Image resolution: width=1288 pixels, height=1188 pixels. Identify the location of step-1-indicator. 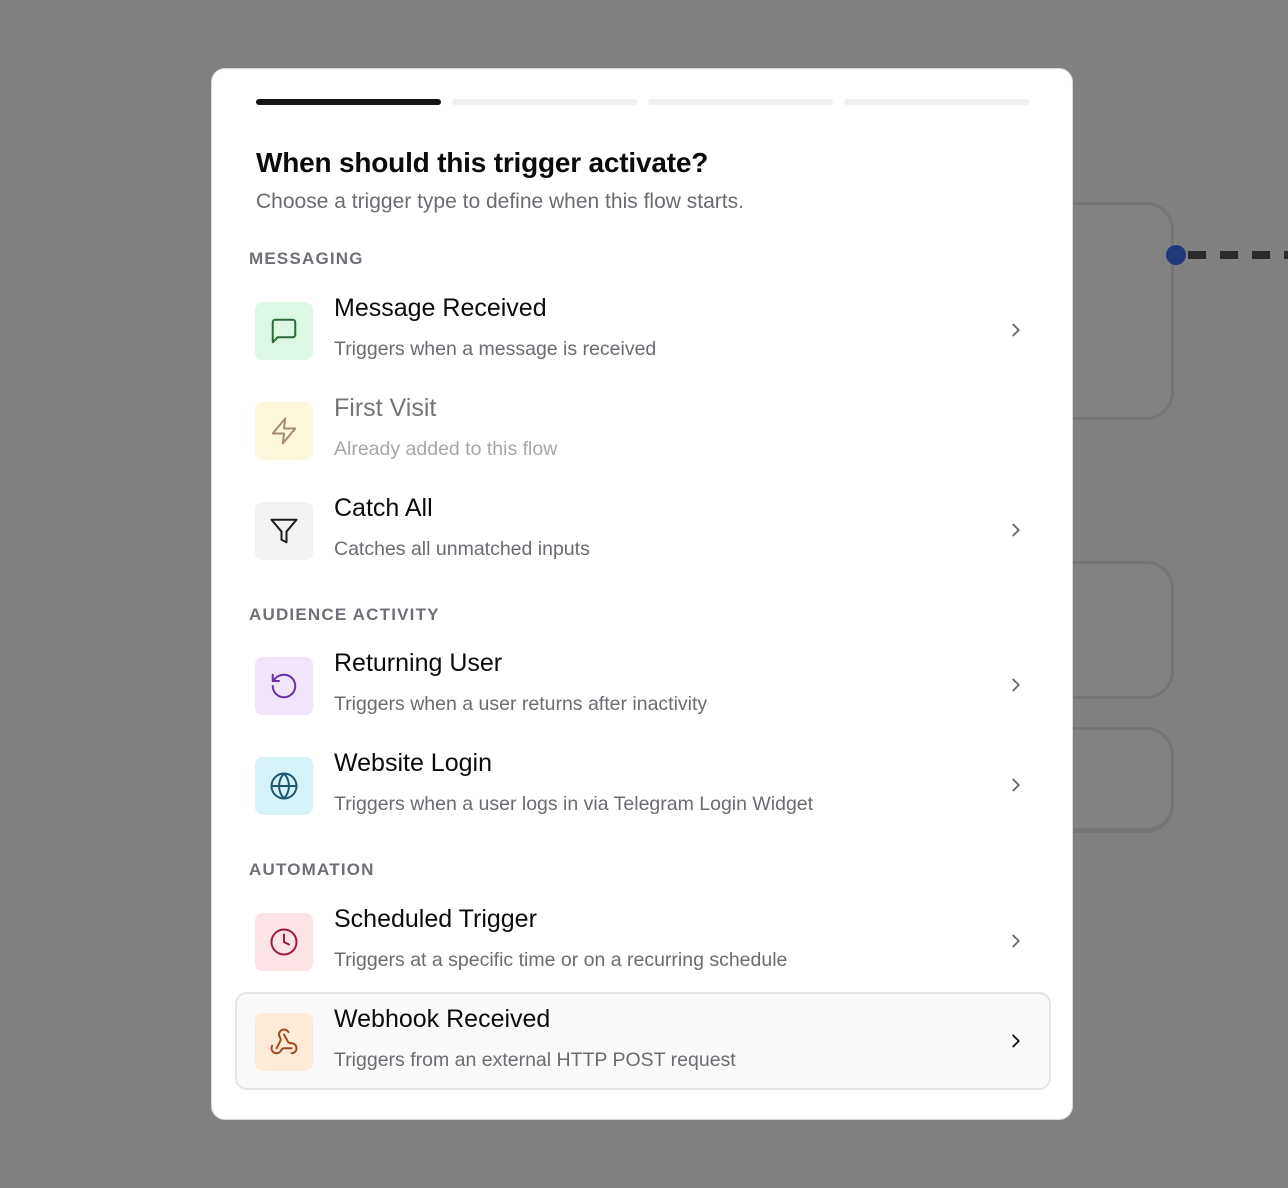
(348, 102).